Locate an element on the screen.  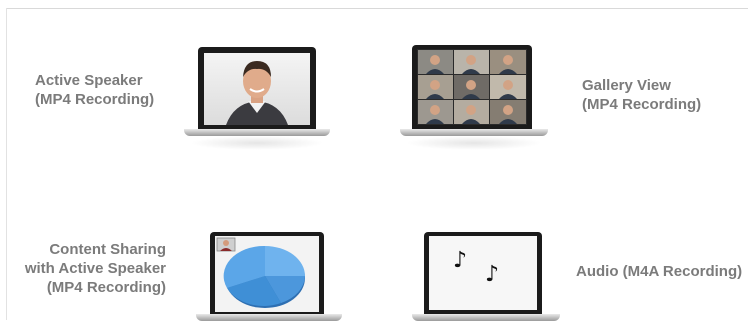
label-audio: Audio (M4A Recording) is located at coordinates (659, 271).